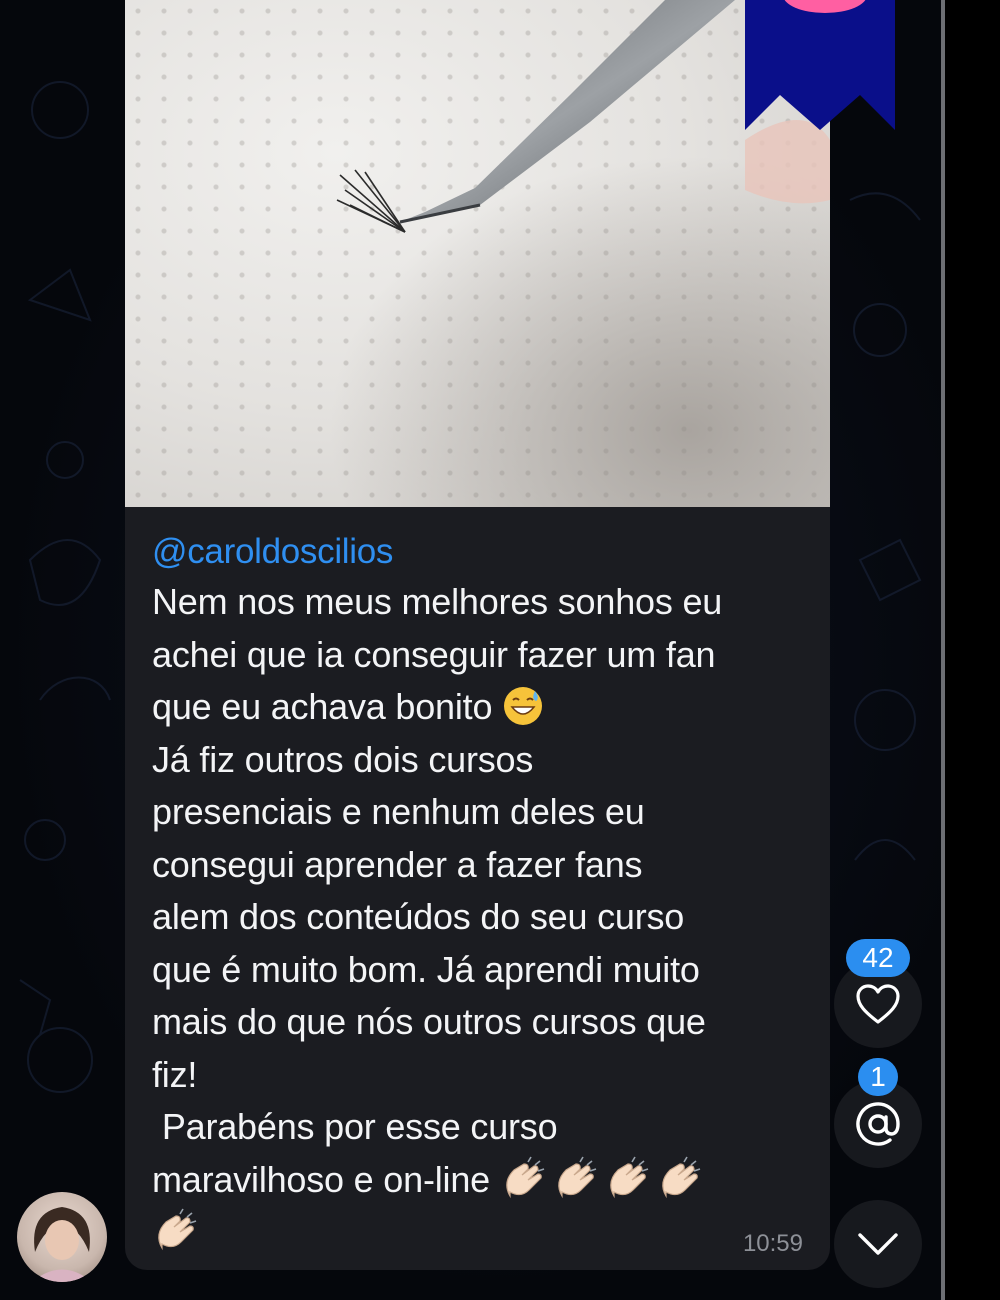 The height and width of the screenshot is (1300, 1000). I want to click on message-line: fiz!, so click(175, 1074).